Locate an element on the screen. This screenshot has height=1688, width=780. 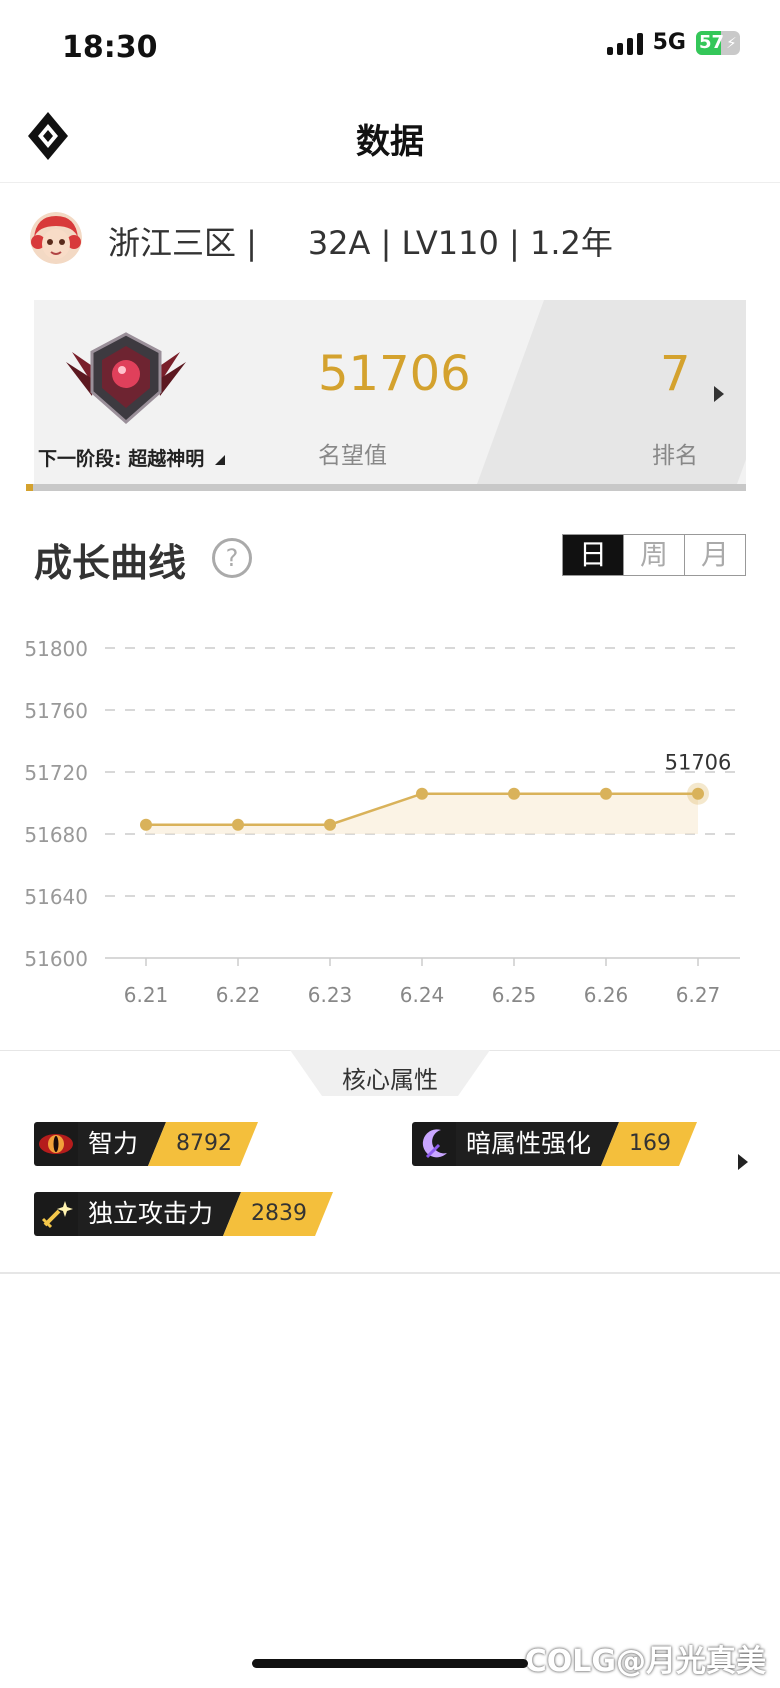
rank-label: 排名 is located at coordinates (675, 456).